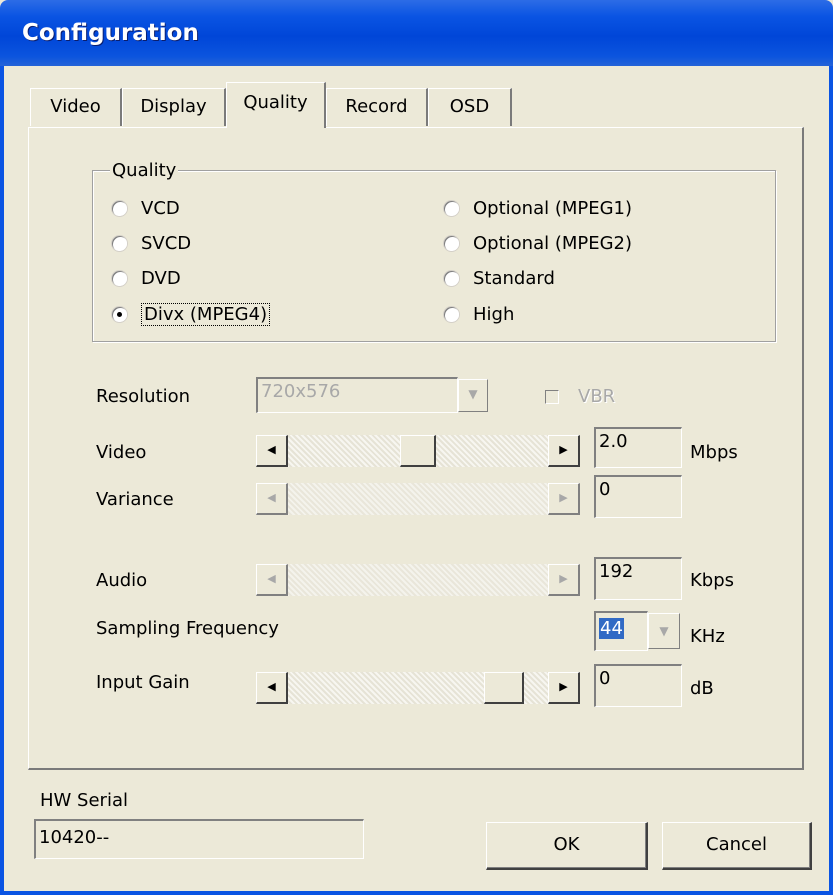 The height and width of the screenshot is (895, 833). Describe the element at coordinates (119, 314) in the screenshot. I see `radio-divx-indicator` at that location.